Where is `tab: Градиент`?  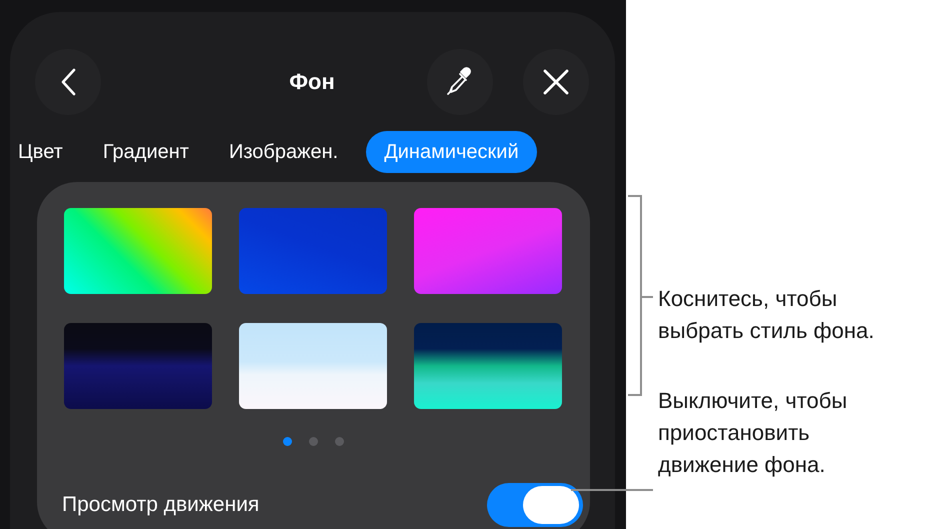 tab: Градиент is located at coordinates (145, 152).